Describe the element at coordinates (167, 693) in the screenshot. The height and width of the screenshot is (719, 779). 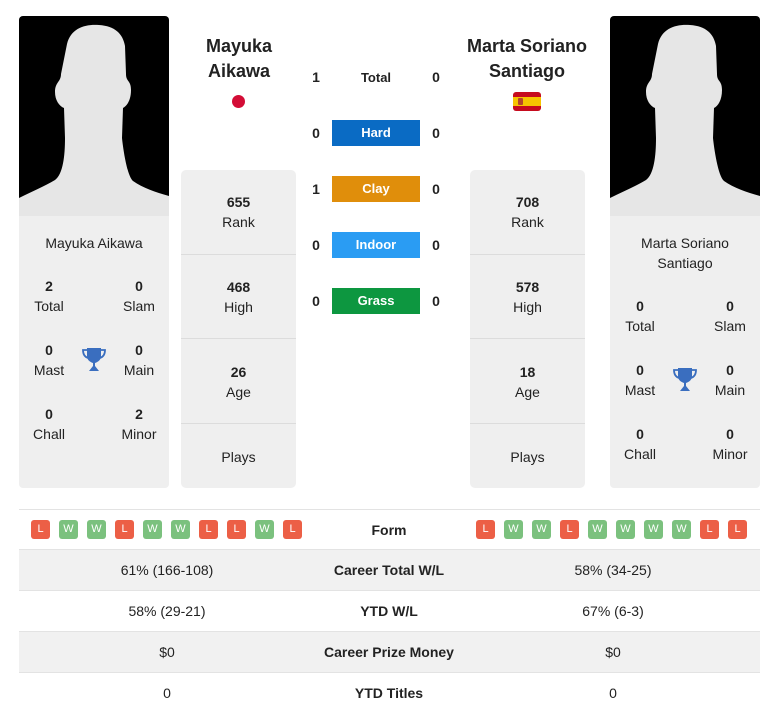
I see `left-value: 0` at that location.